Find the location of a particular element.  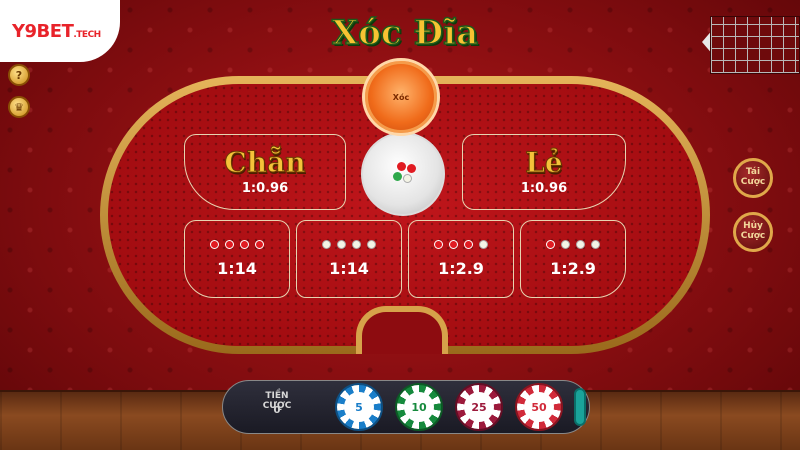

bet-four-white-odds: 1:14 is located at coordinates (349, 268).